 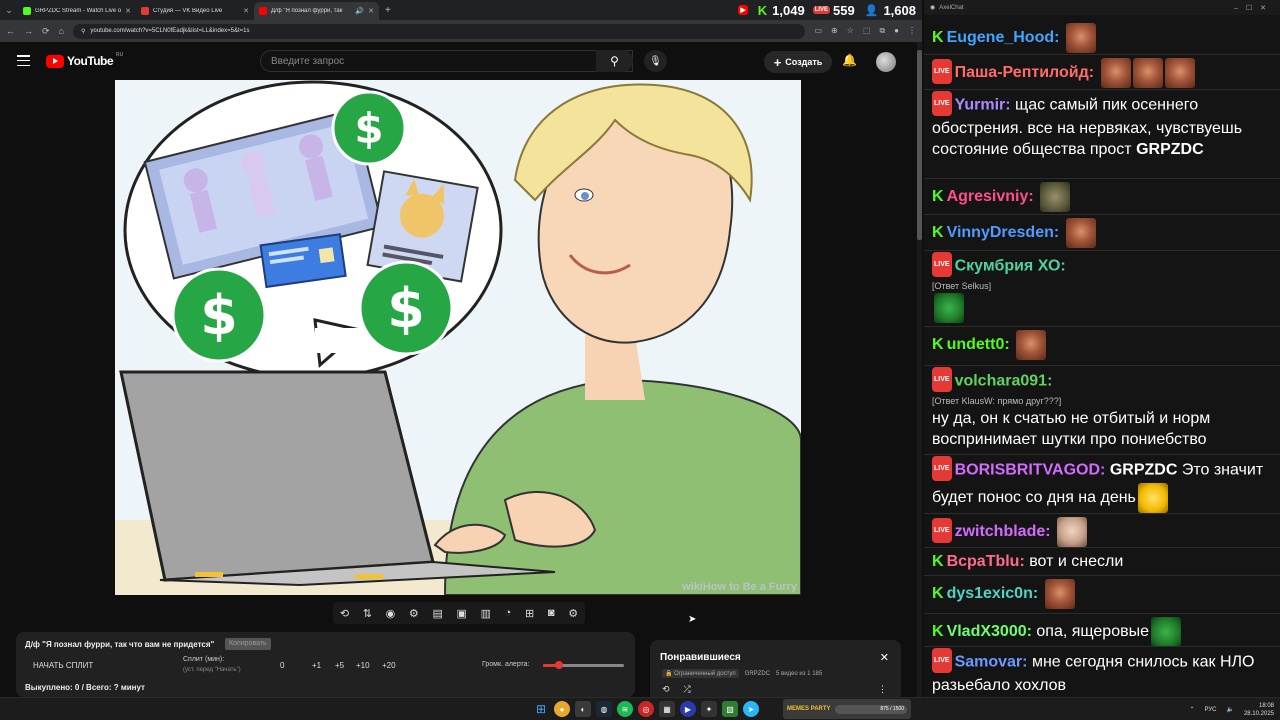 What do you see at coordinates (870, 709) in the screenshot?
I see `memes-party-progress: 875 / 1500` at bounding box center [870, 709].